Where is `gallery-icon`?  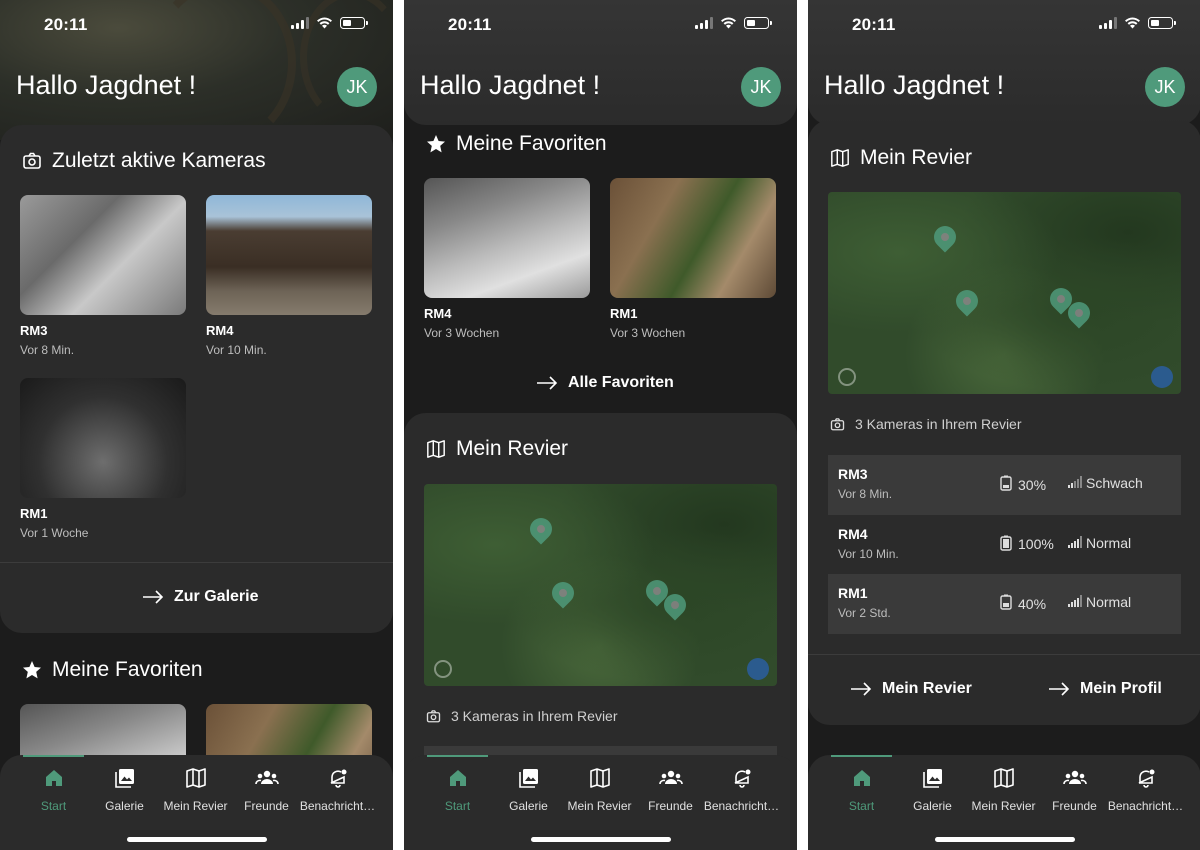
gallery-icon is located at coordinates (125, 779).